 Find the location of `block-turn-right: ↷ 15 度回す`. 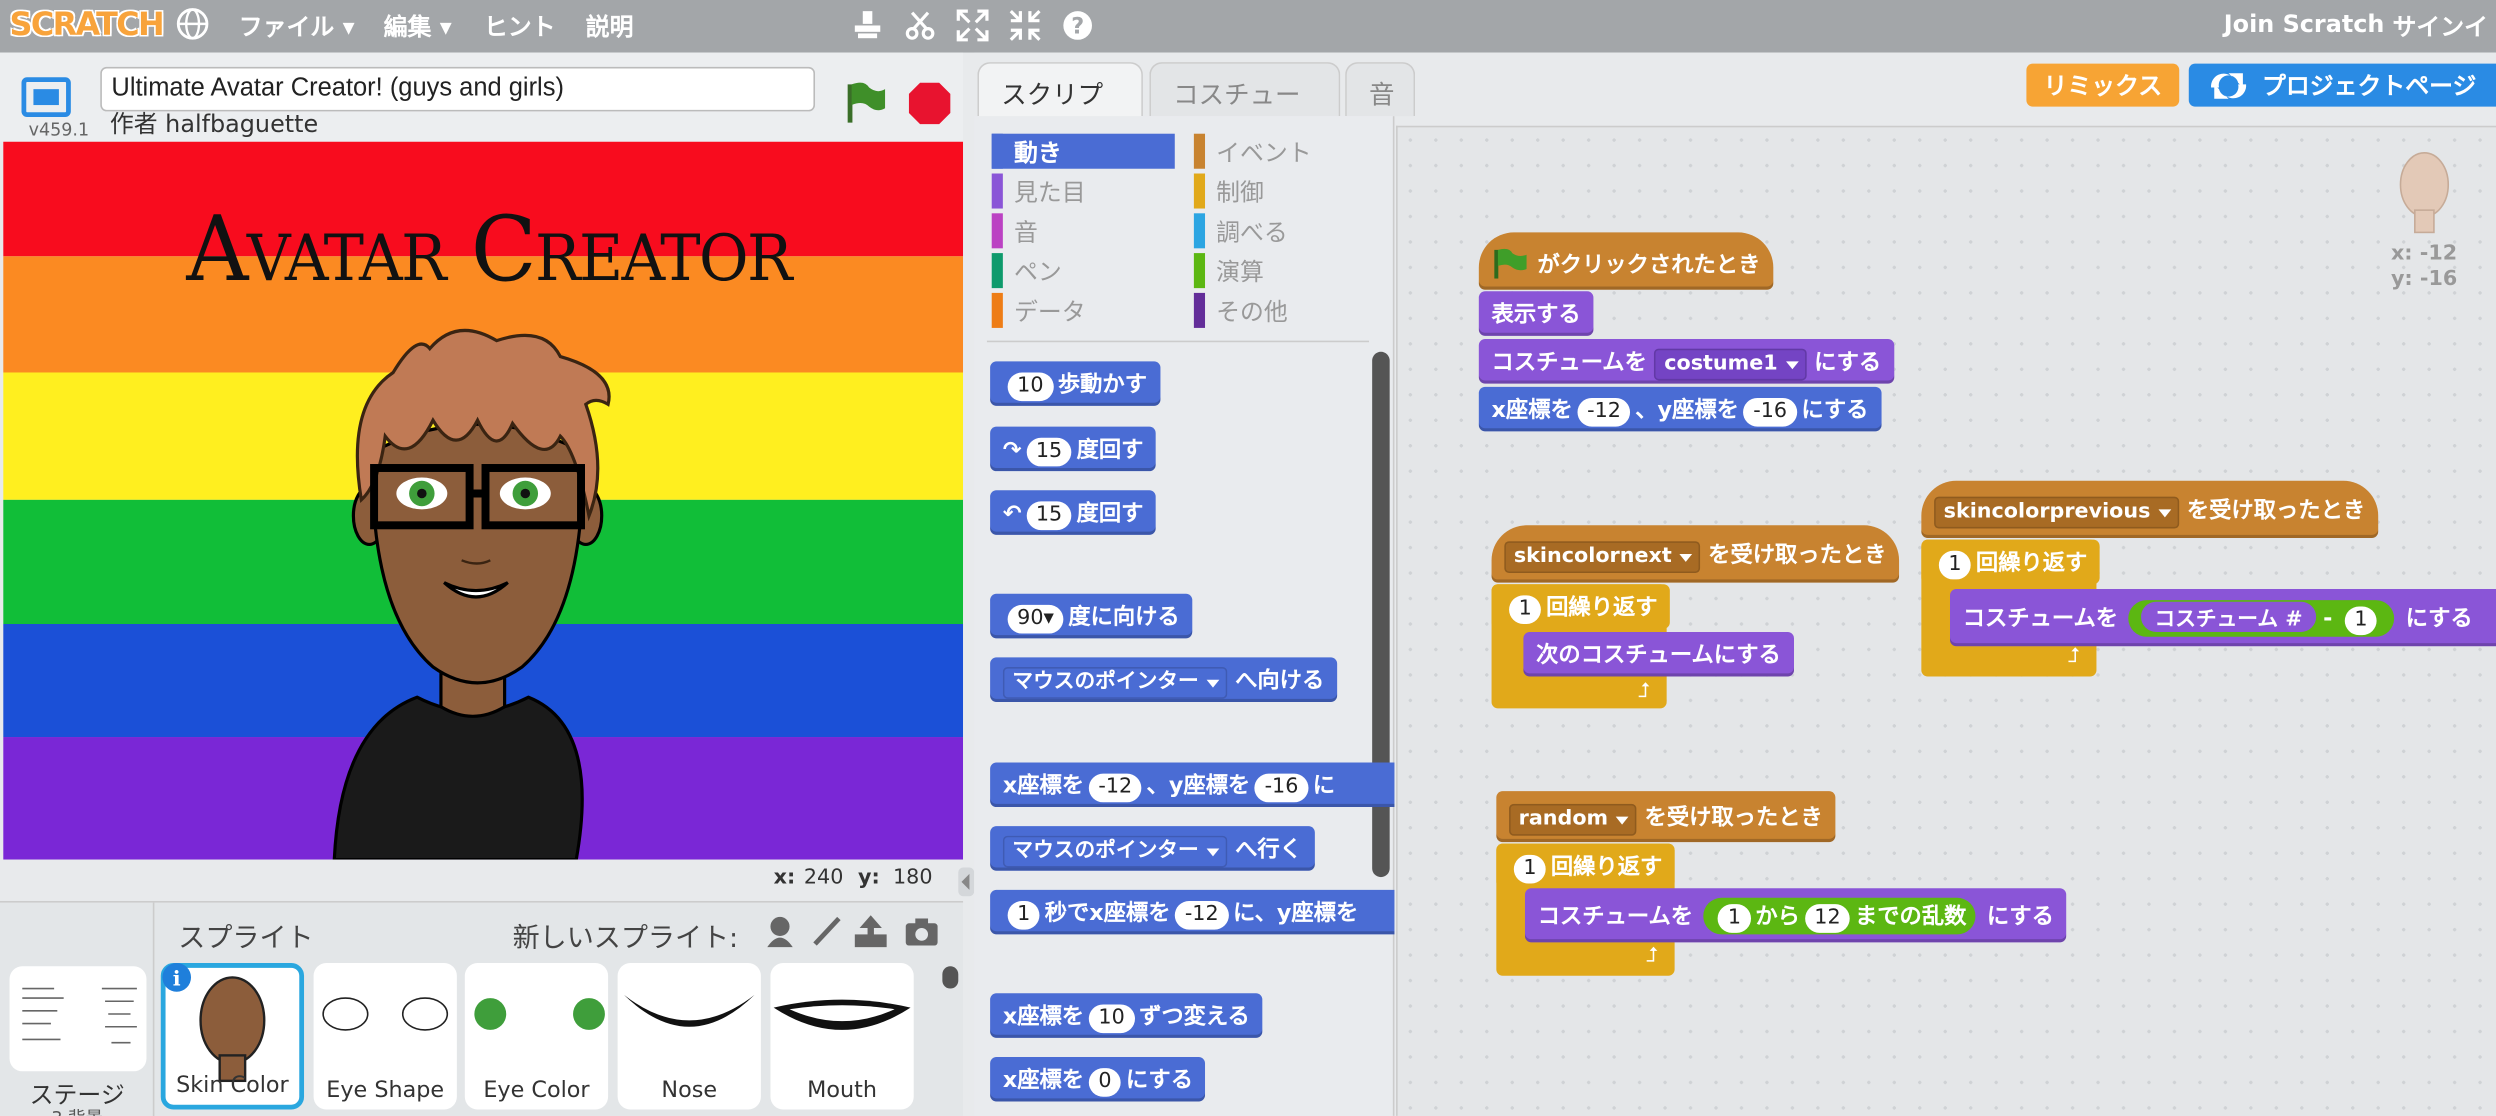

block-turn-right: ↷ 15 度回す is located at coordinates (1073, 449).